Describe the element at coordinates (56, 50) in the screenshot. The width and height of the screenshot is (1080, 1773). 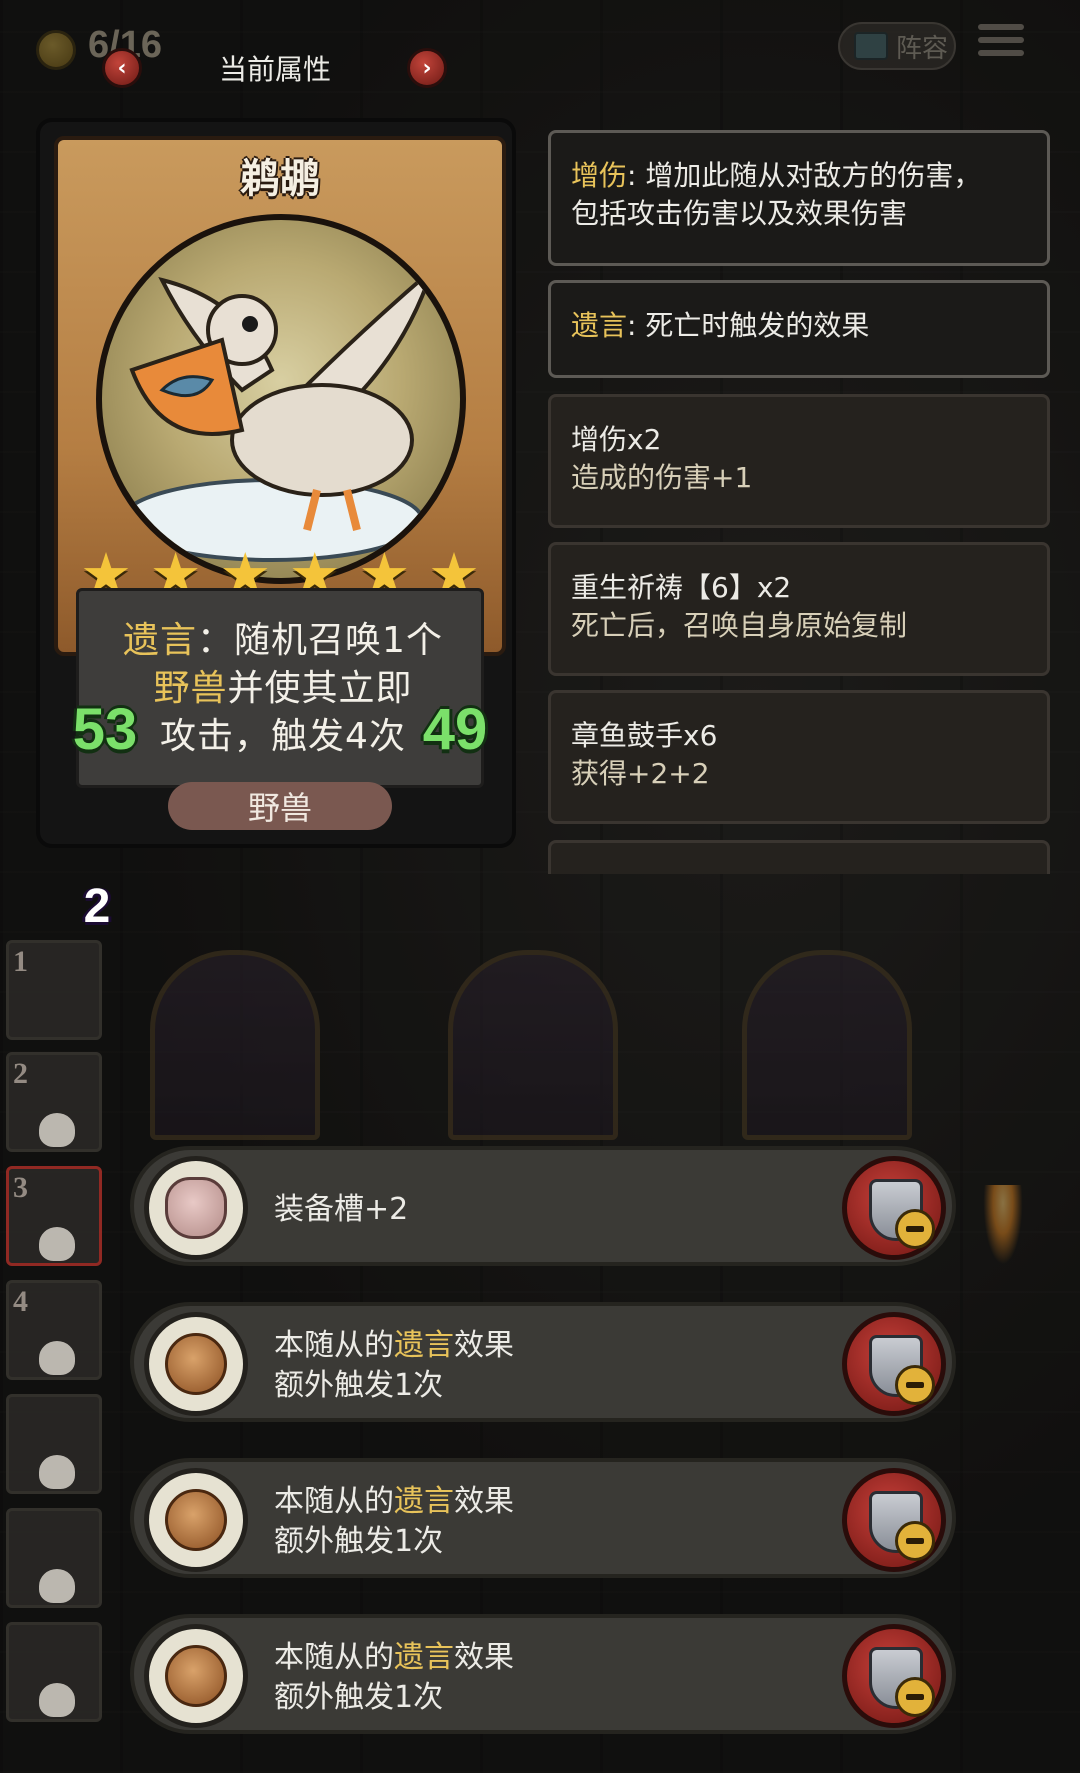
I see `gold-coin-icon` at that location.